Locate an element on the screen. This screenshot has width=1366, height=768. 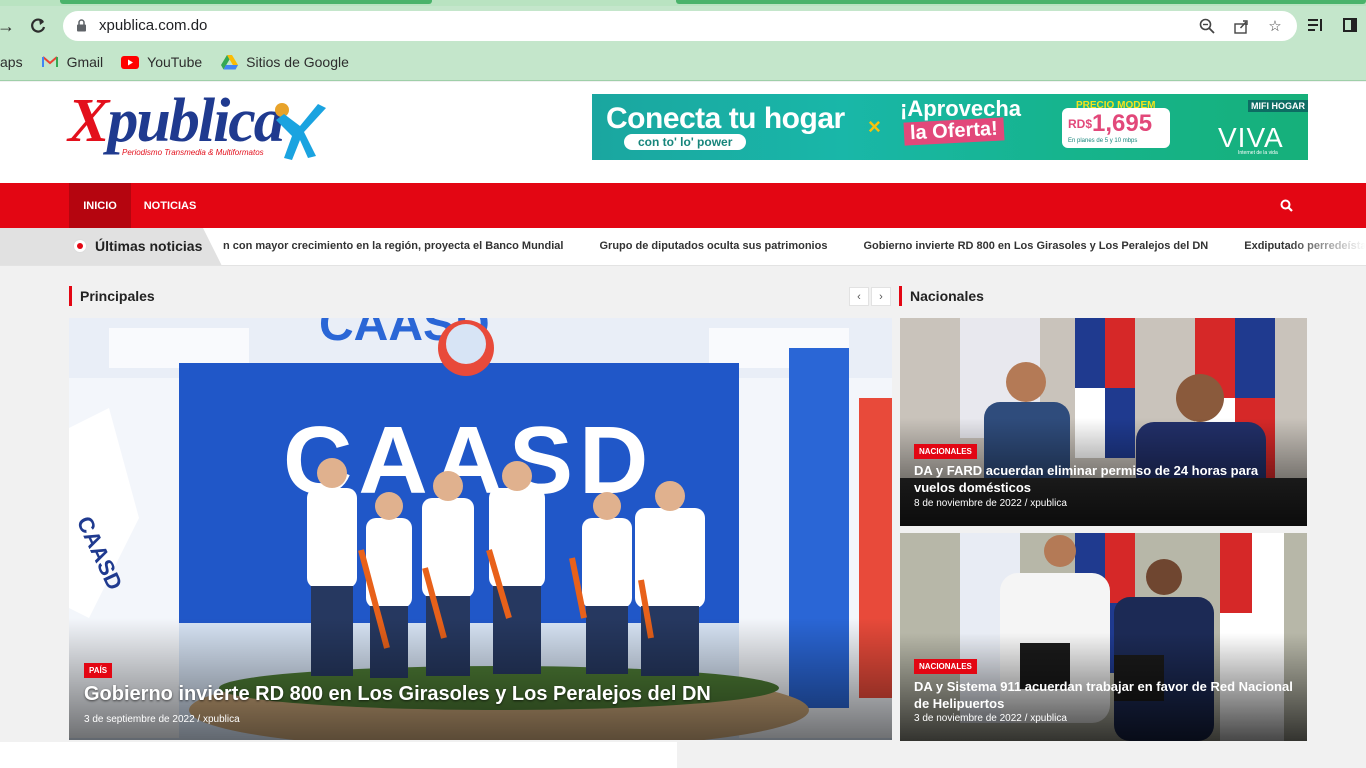
address-bar: xpublica.com.do ☆ is located at coordinates (680, 26).